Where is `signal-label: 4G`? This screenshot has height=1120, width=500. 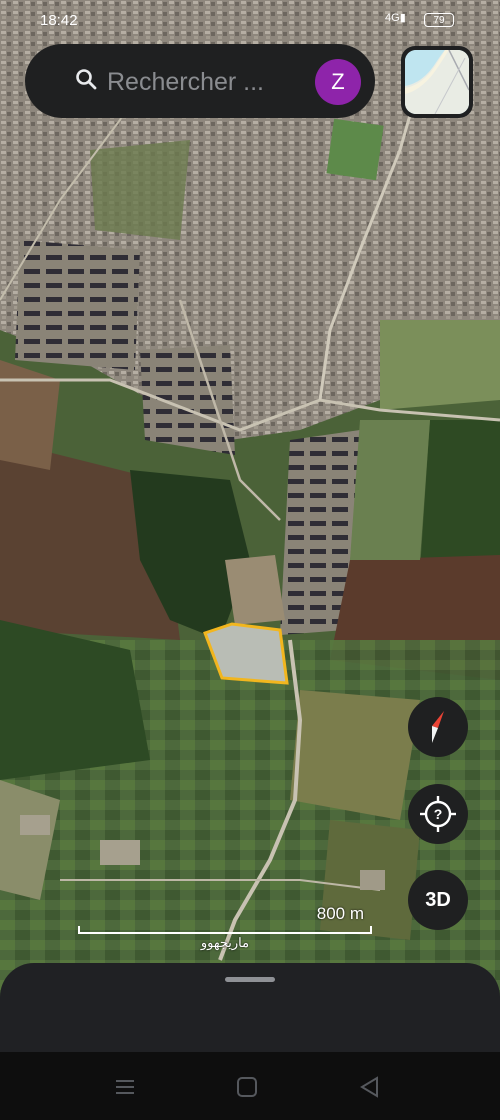 signal-label: 4G is located at coordinates (392, 18).